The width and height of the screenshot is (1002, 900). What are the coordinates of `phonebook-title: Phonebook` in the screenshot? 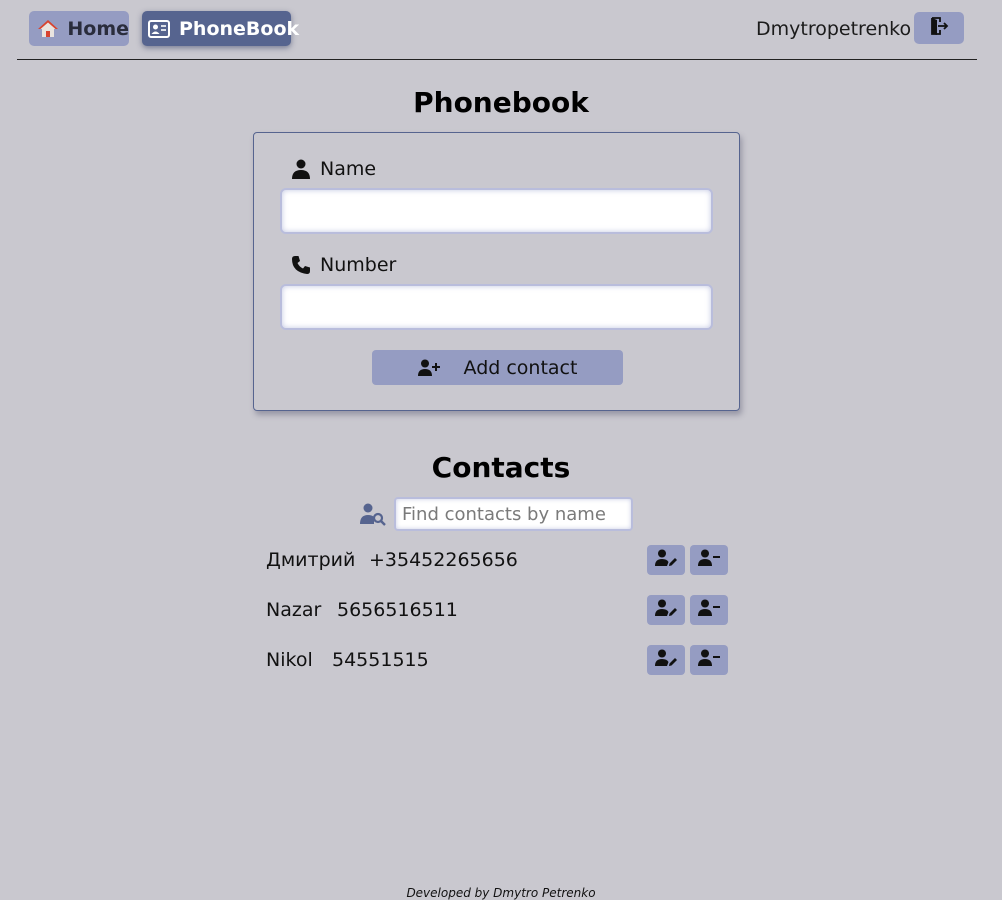 It's located at (501, 102).